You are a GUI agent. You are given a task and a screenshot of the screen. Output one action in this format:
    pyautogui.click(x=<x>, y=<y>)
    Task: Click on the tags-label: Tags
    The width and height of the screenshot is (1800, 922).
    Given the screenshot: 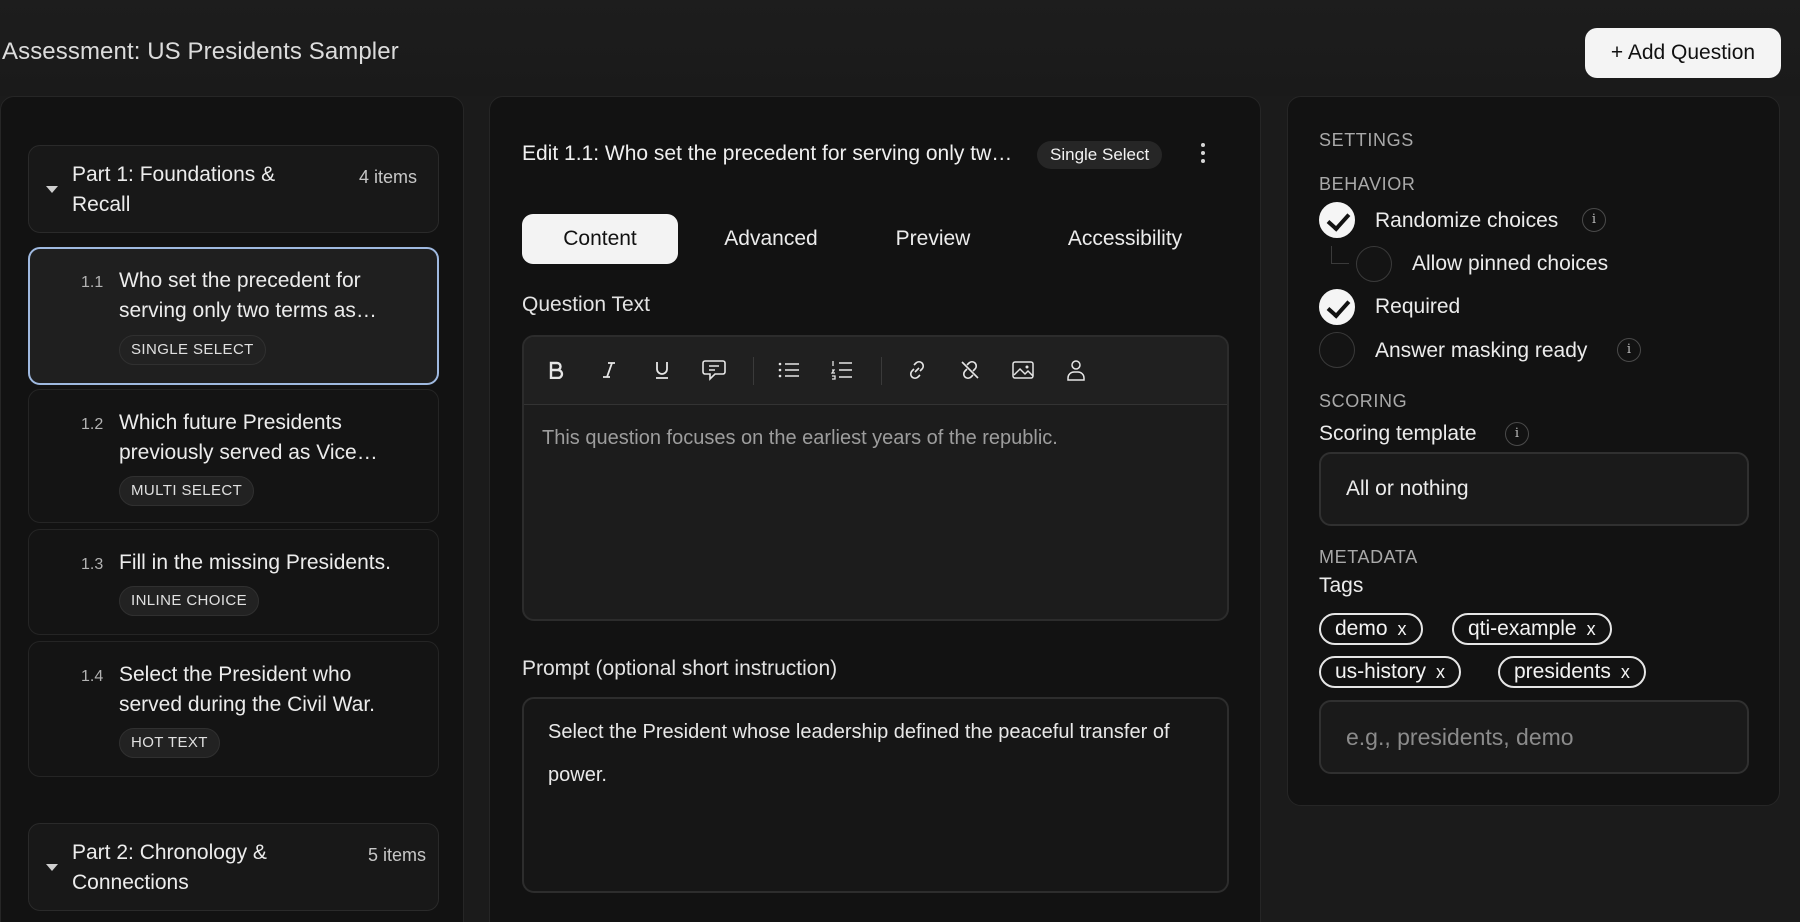 What is the action you would take?
    pyautogui.click(x=1341, y=585)
    